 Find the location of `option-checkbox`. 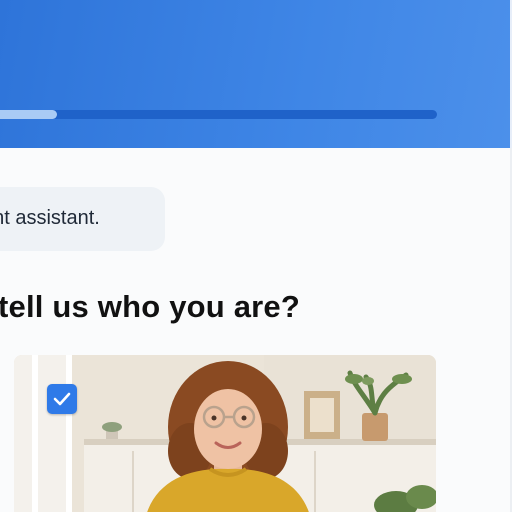

option-checkbox is located at coordinates (62, 399).